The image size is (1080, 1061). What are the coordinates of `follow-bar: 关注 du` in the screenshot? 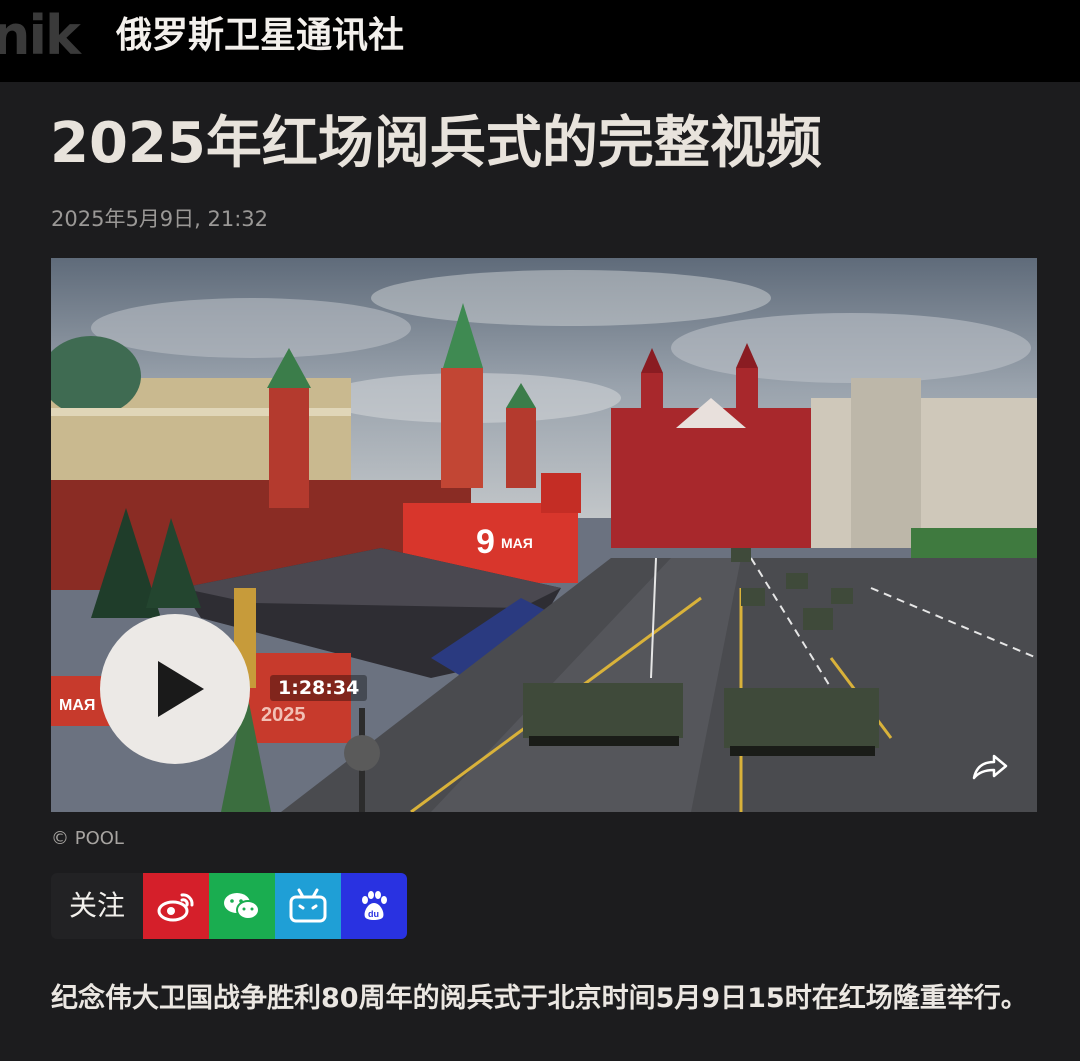 It's located at (229, 906).